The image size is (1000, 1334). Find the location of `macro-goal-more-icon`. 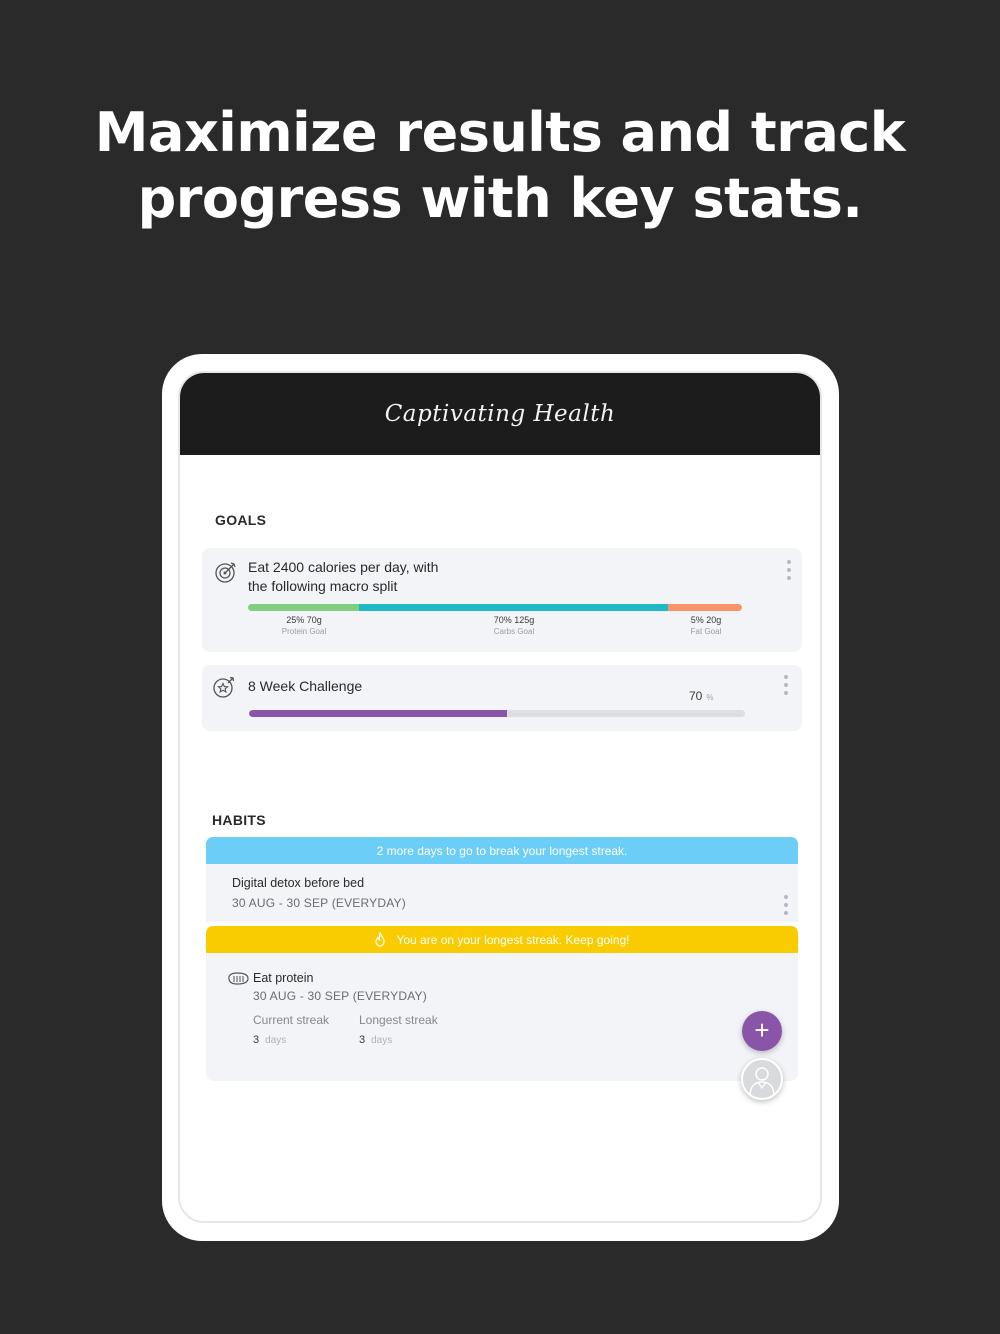

macro-goal-more-icon is located at coordinates (789, 570).